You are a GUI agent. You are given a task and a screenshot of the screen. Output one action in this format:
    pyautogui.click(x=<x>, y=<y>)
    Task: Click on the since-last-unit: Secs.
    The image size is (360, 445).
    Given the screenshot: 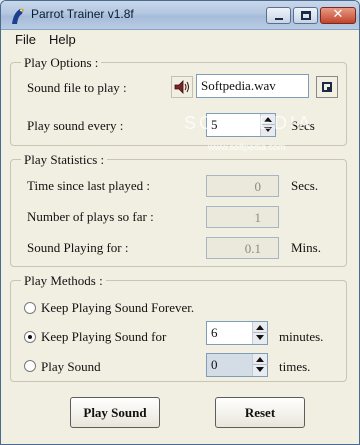 What is the action you would take?
    pyautogui.click(x=305, y=185)
    